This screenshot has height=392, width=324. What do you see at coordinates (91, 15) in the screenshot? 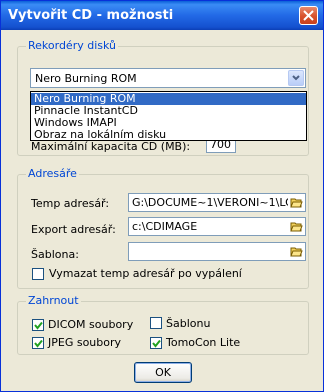
I see `window-title: Vytvořit CD - možnosti` at bounding box center [91, 15].